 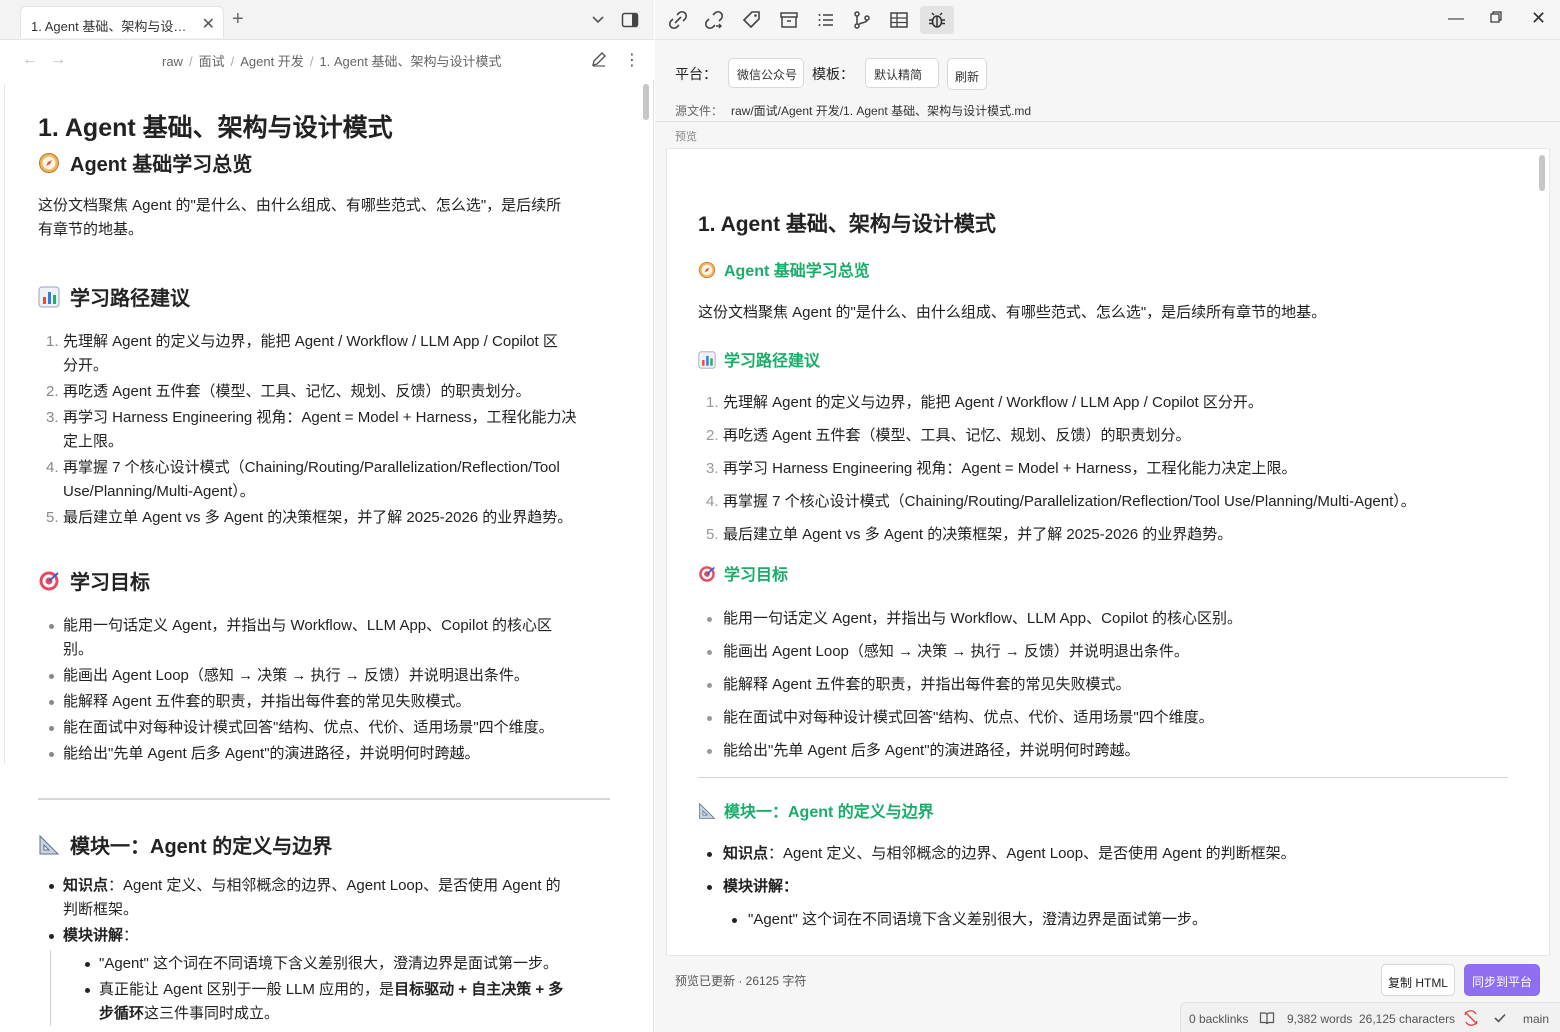 I want to click on back-arrow-icon: ←, so click(x=30, y=60).